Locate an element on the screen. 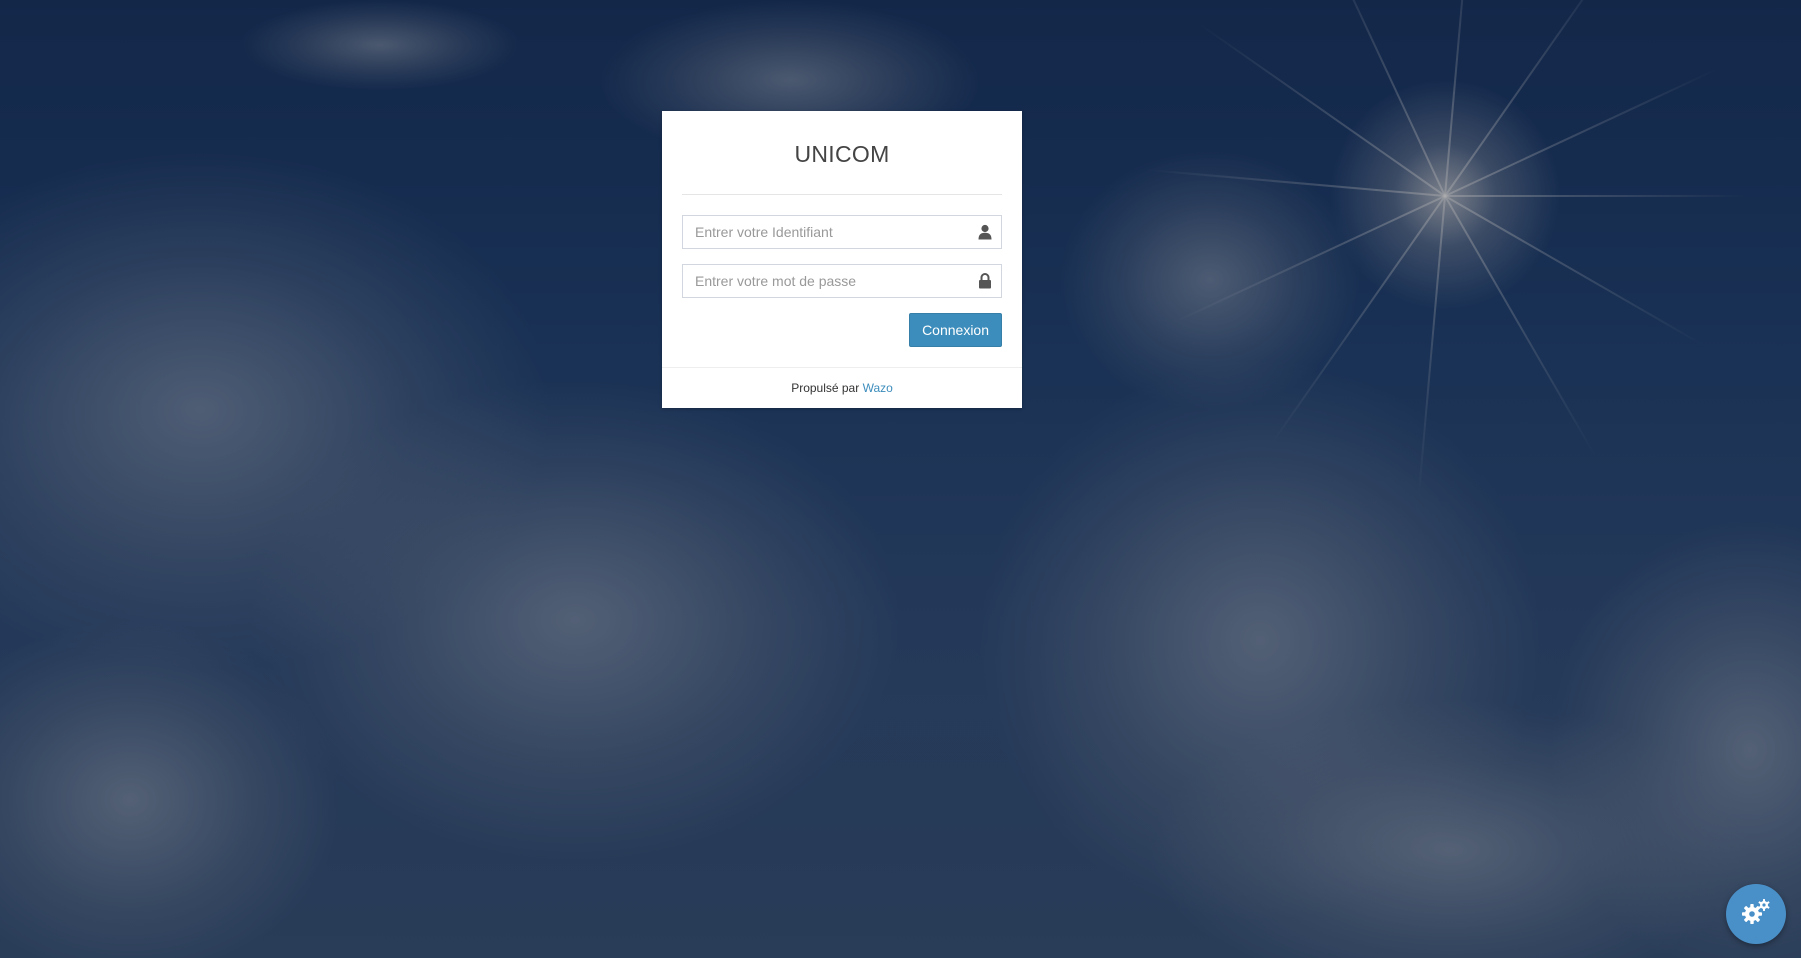  gears-icon is located at coordinates (1756, 914).